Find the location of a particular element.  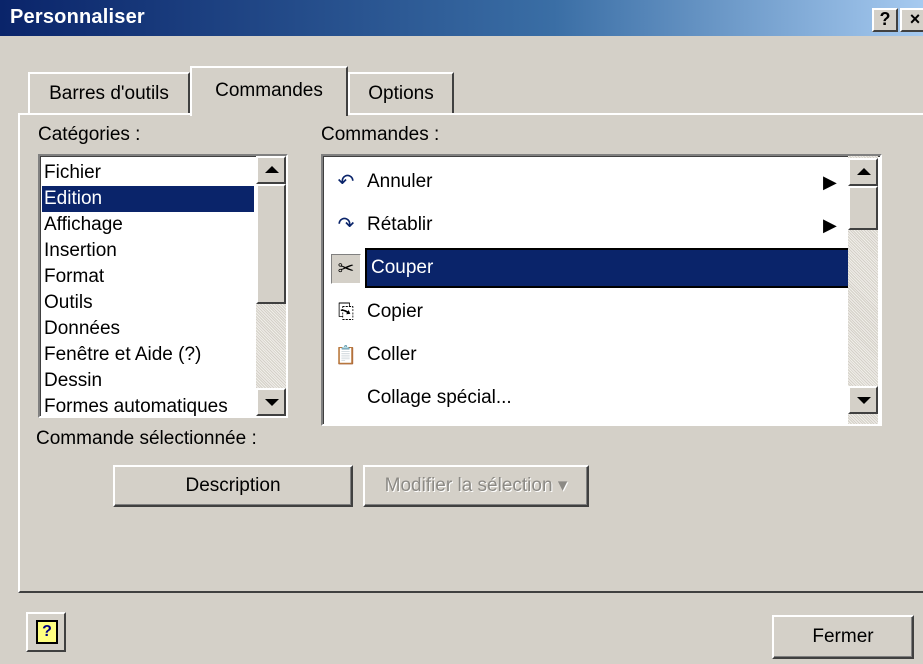

help-button: ? is located at coordinates (46, 632).